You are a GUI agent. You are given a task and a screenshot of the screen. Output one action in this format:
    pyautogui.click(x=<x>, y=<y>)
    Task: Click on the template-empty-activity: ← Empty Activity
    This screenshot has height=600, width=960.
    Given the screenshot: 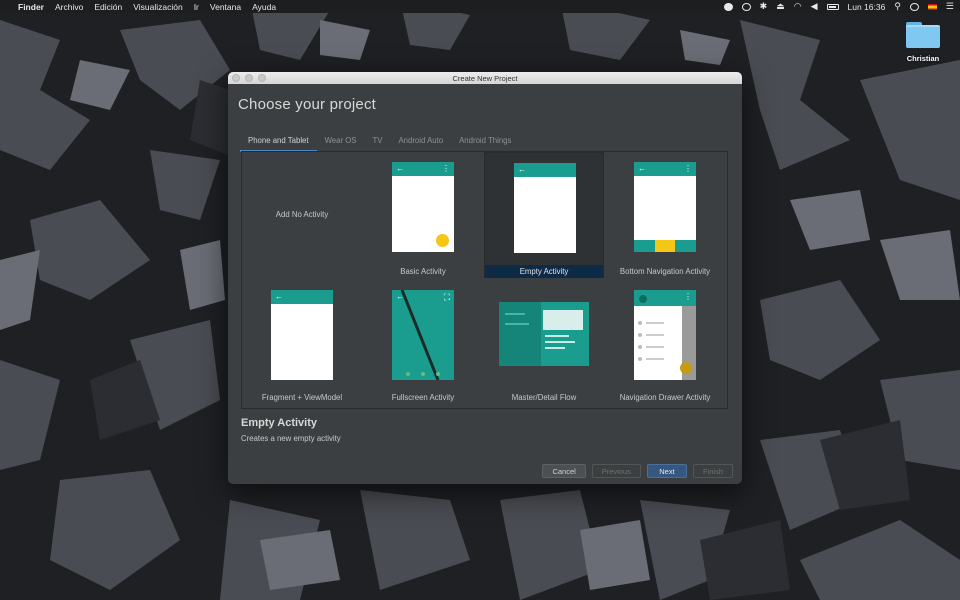 What is the action you would take?
    pyautogui.click(x=544, y=215)
    